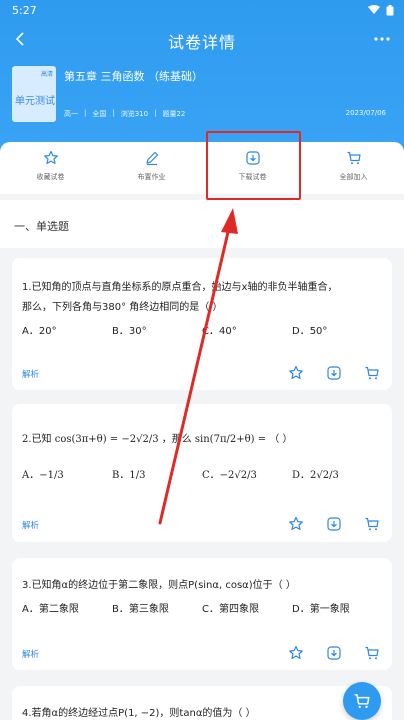  I want to click on cart-icon, so click(362, 701).